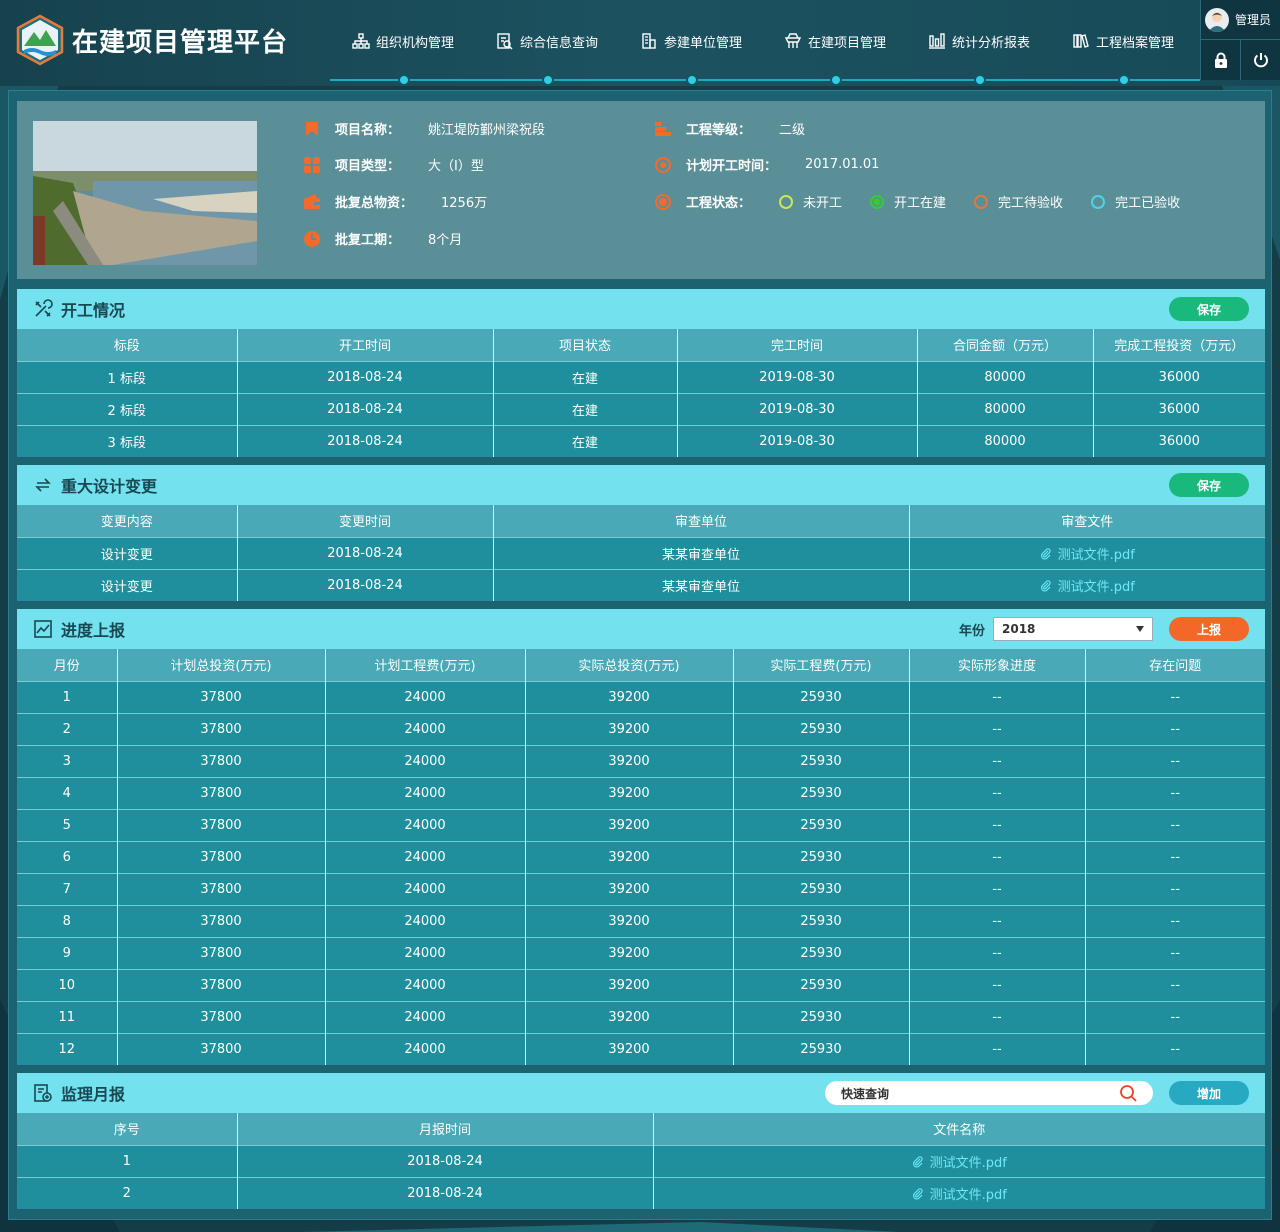  Describe the element at coordinates (1005, 440) in the screenshot. I see `table-cell: 80000` at that location.